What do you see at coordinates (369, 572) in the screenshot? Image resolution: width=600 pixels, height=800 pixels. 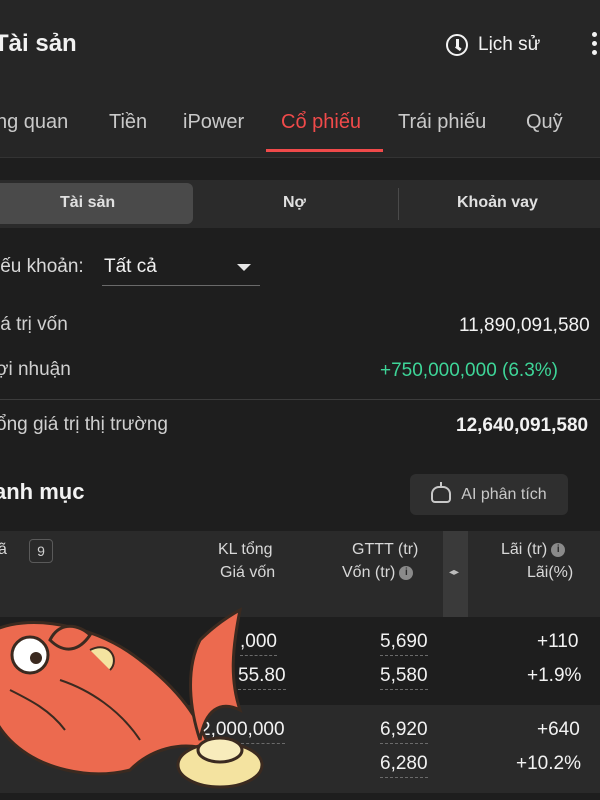 I see `col-capital-label: Vốn (tr)` at bounding box center [369, 572].